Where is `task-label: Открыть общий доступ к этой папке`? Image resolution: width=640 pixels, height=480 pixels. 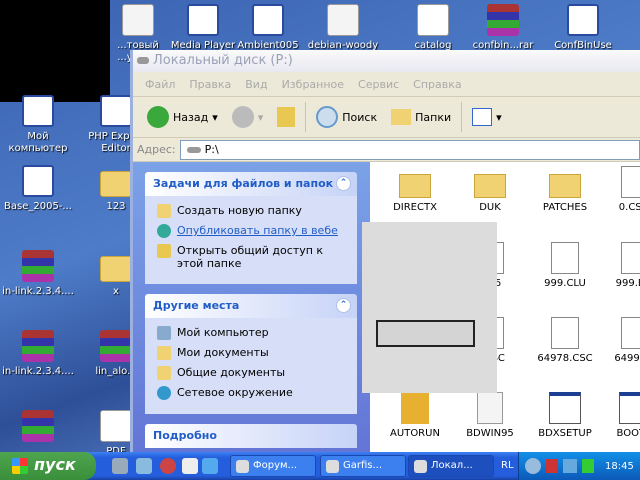 task-label: Открыть общий доступ к этой папке is located at coordinates (250, 257).